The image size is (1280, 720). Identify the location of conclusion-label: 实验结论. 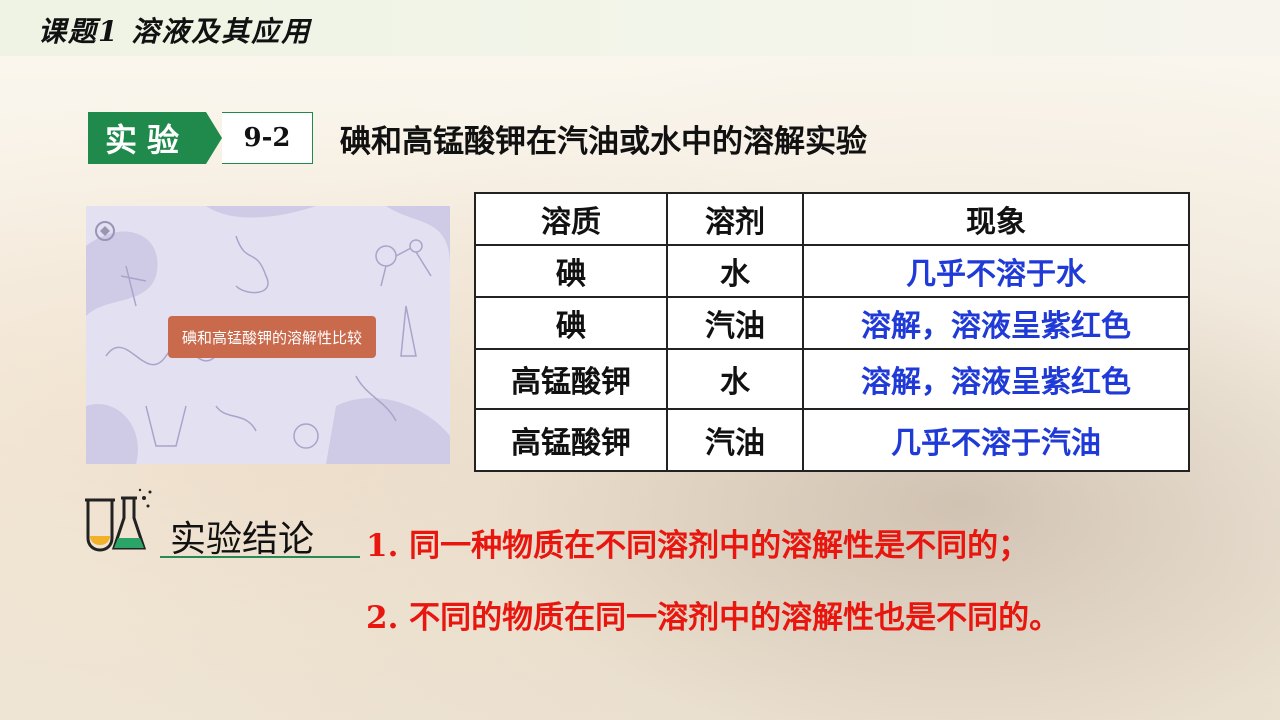
(242, 539).